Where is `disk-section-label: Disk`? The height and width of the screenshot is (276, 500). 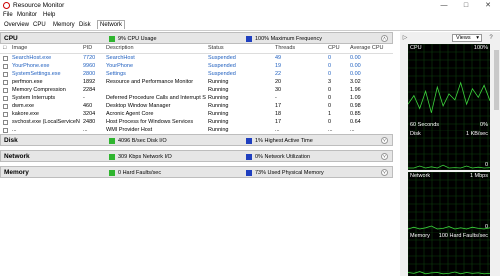
disk-section-label: Disk is located at coordinates (11, 140).